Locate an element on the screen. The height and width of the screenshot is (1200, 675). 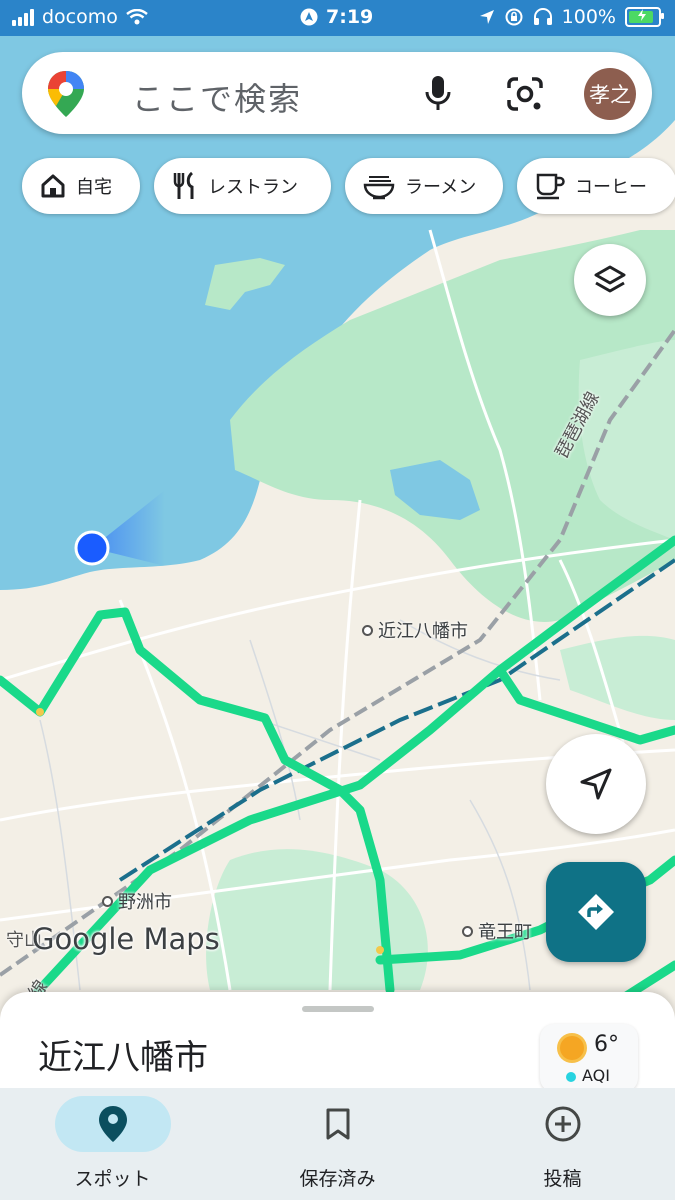
directions-button is located at coordinates (596, 912).